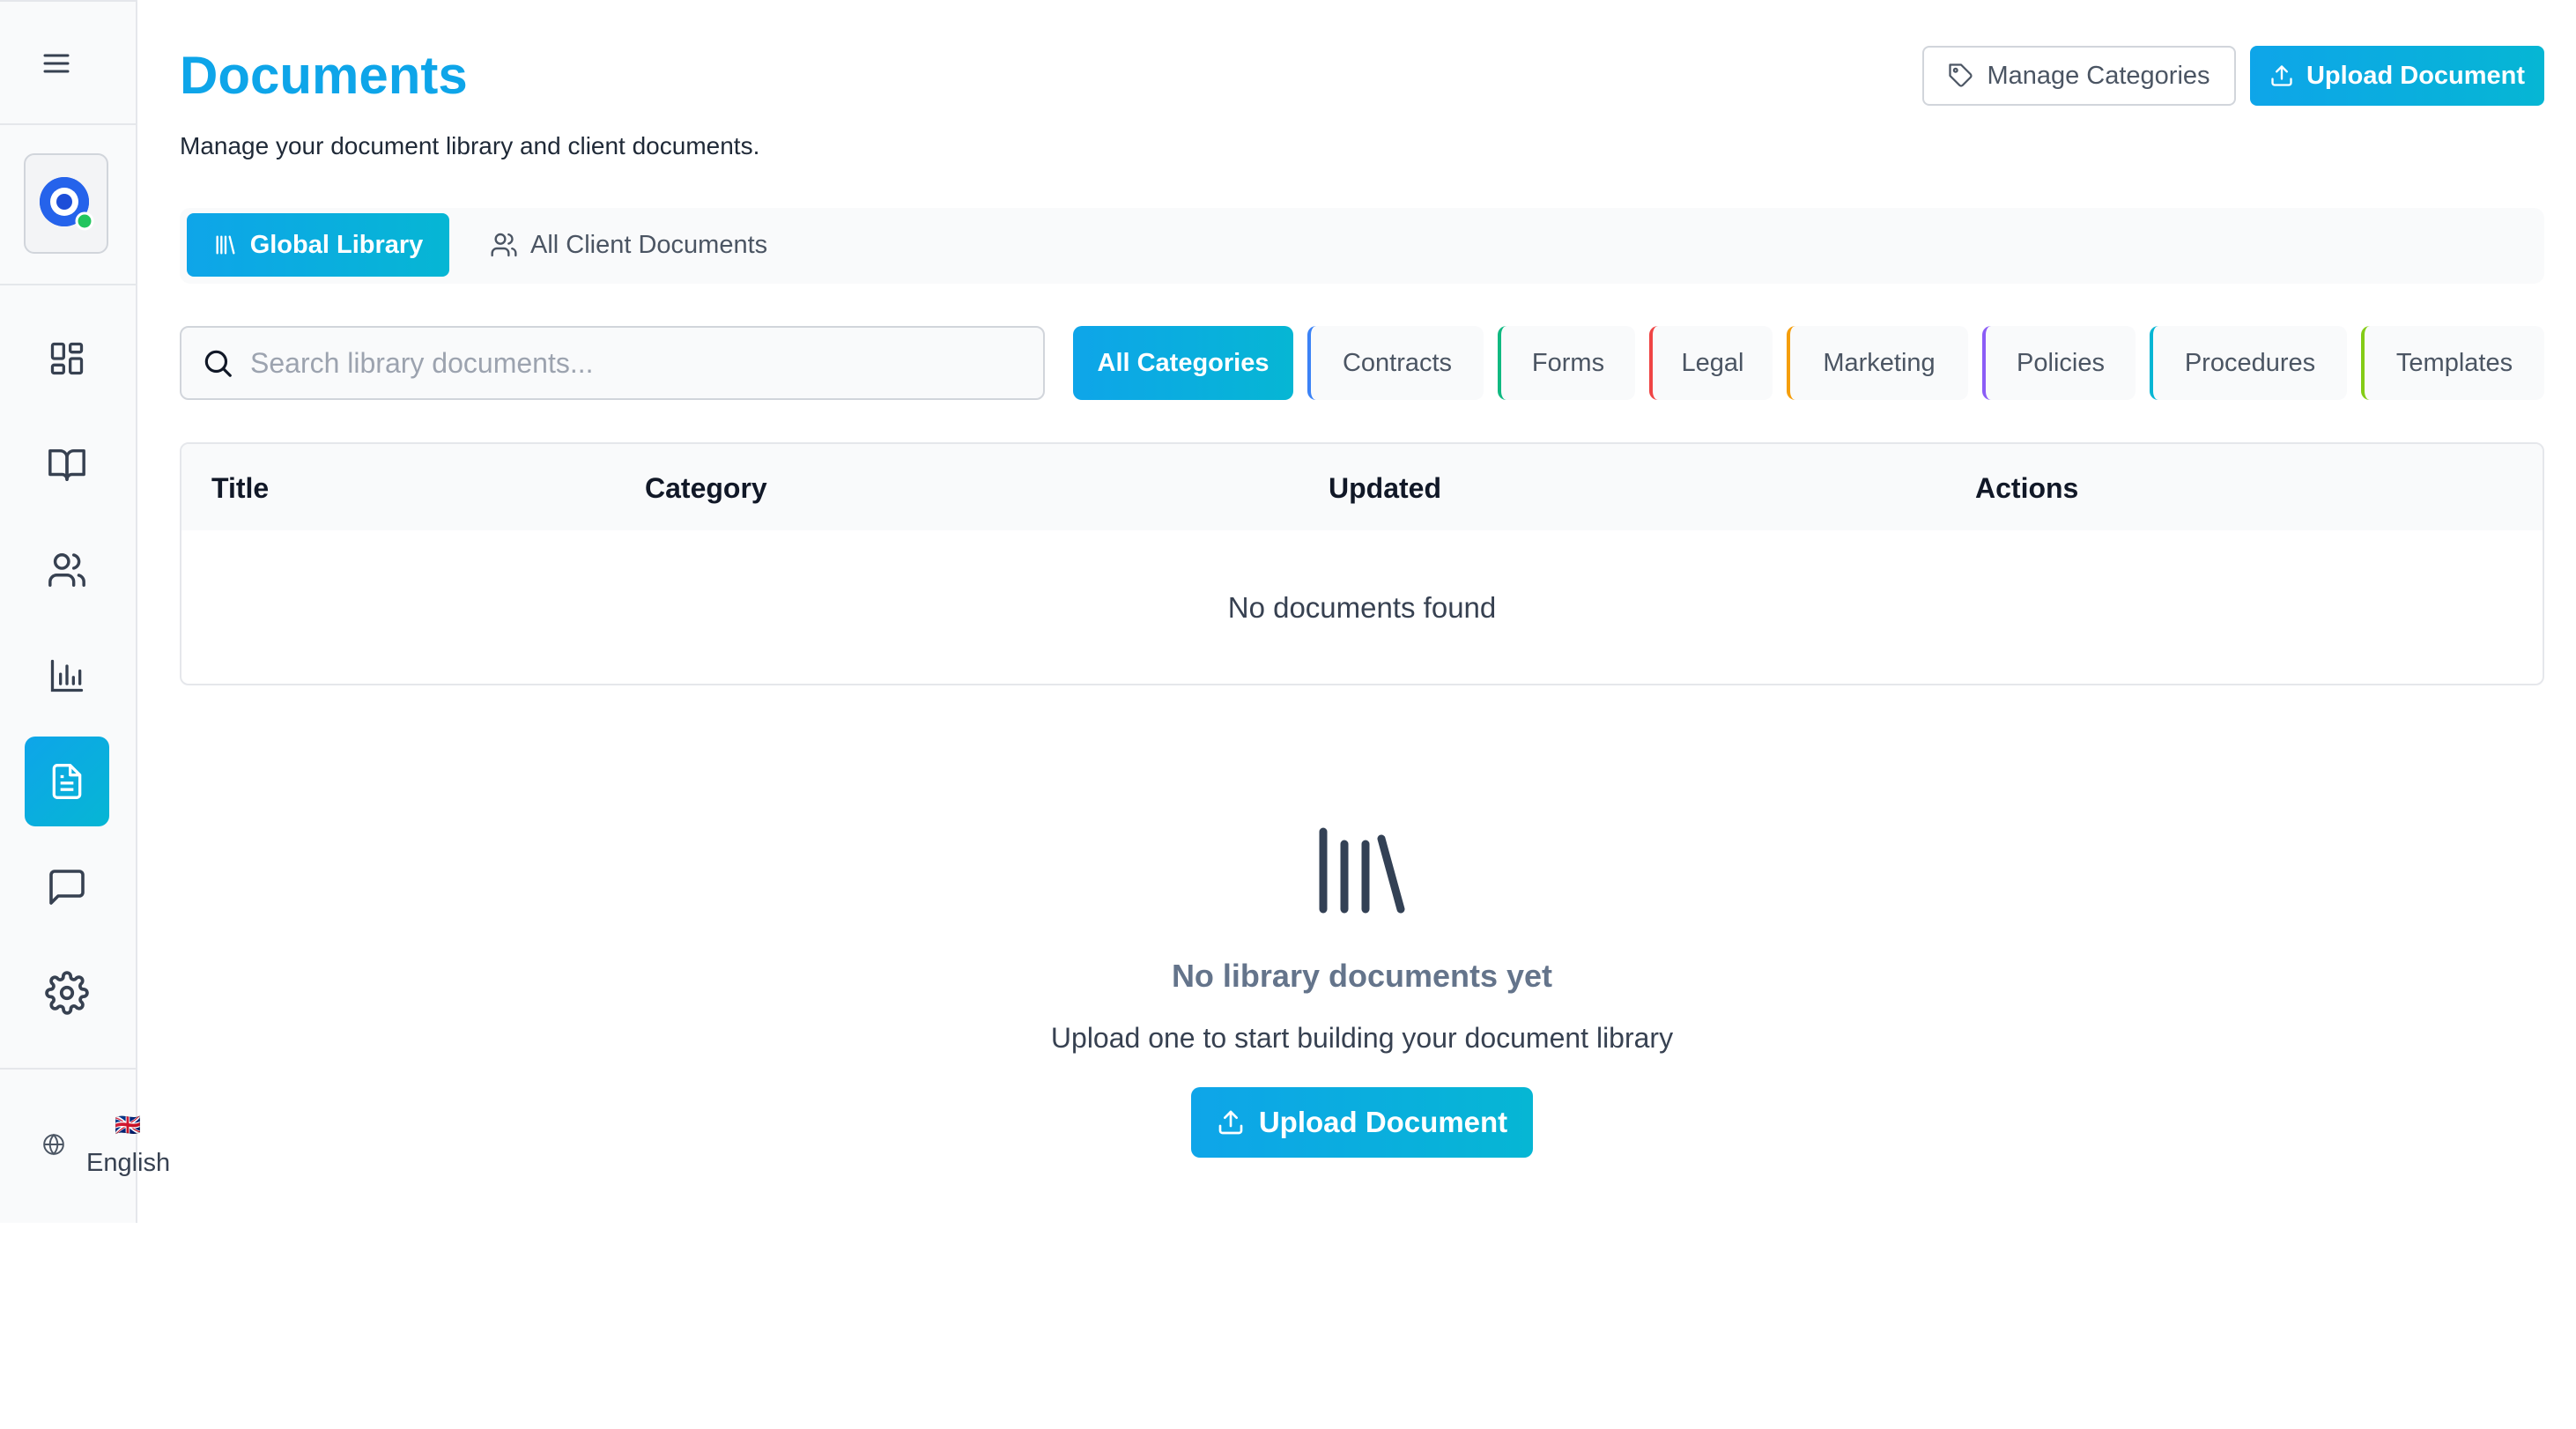  I want to click on nav-documents, so click(67, 781).